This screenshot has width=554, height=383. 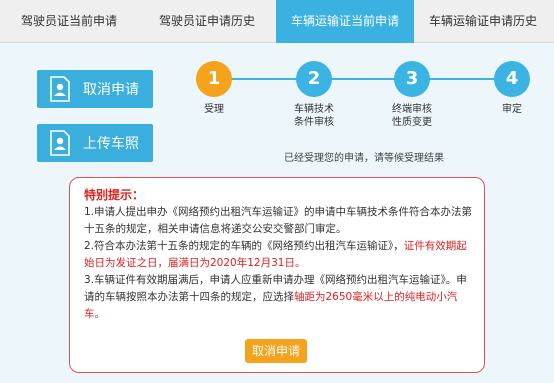 I want to click on tab-vehicle-history: 车辆运输证申请历史, so click(x=483, y=21).